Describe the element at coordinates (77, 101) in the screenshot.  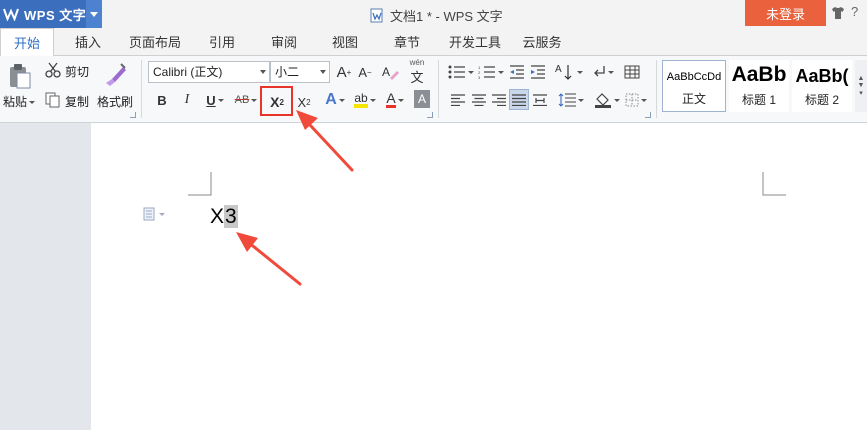
I see `copy-button: 复制` at that location.